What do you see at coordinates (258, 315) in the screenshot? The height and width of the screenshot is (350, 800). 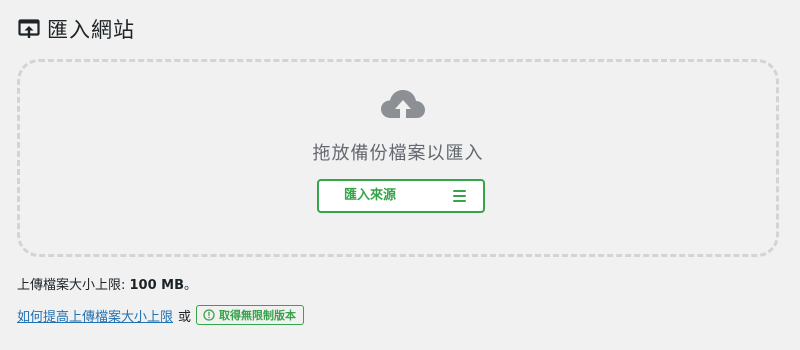 I see `unlimited-version-label: 取得無限制版本` at bounding box center [258, 315].